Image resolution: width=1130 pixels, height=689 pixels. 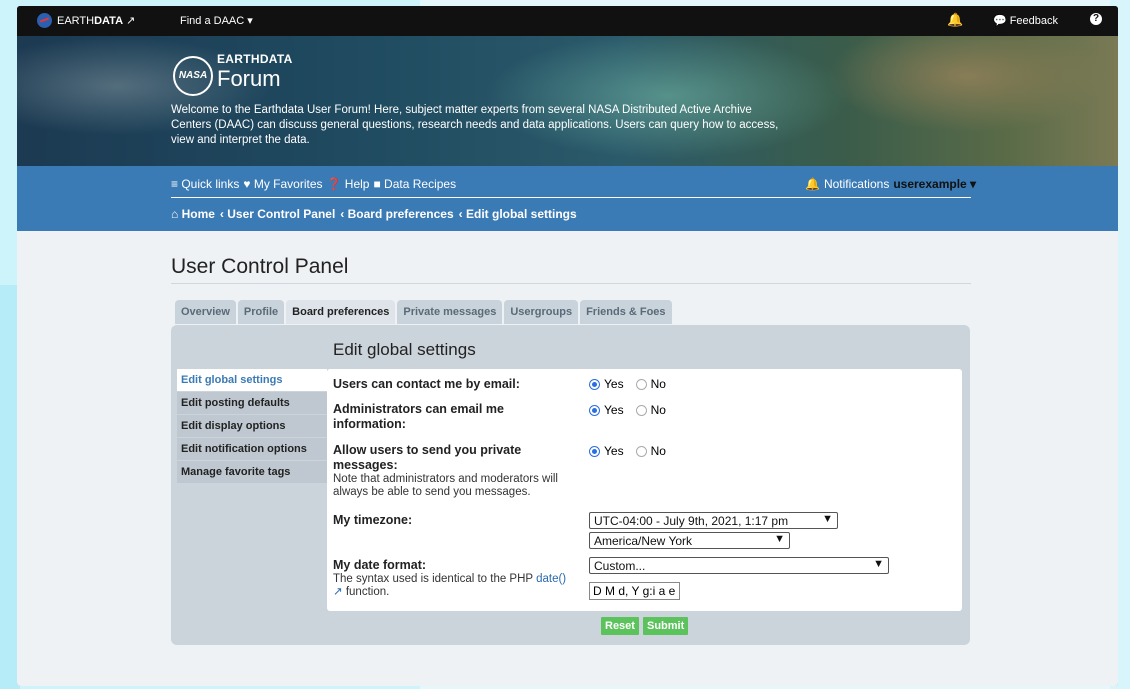 What do you see at coordinates (205, 312) in the screenshot?
I see `tab-overview: Overview` at bounding box center [205, 312].